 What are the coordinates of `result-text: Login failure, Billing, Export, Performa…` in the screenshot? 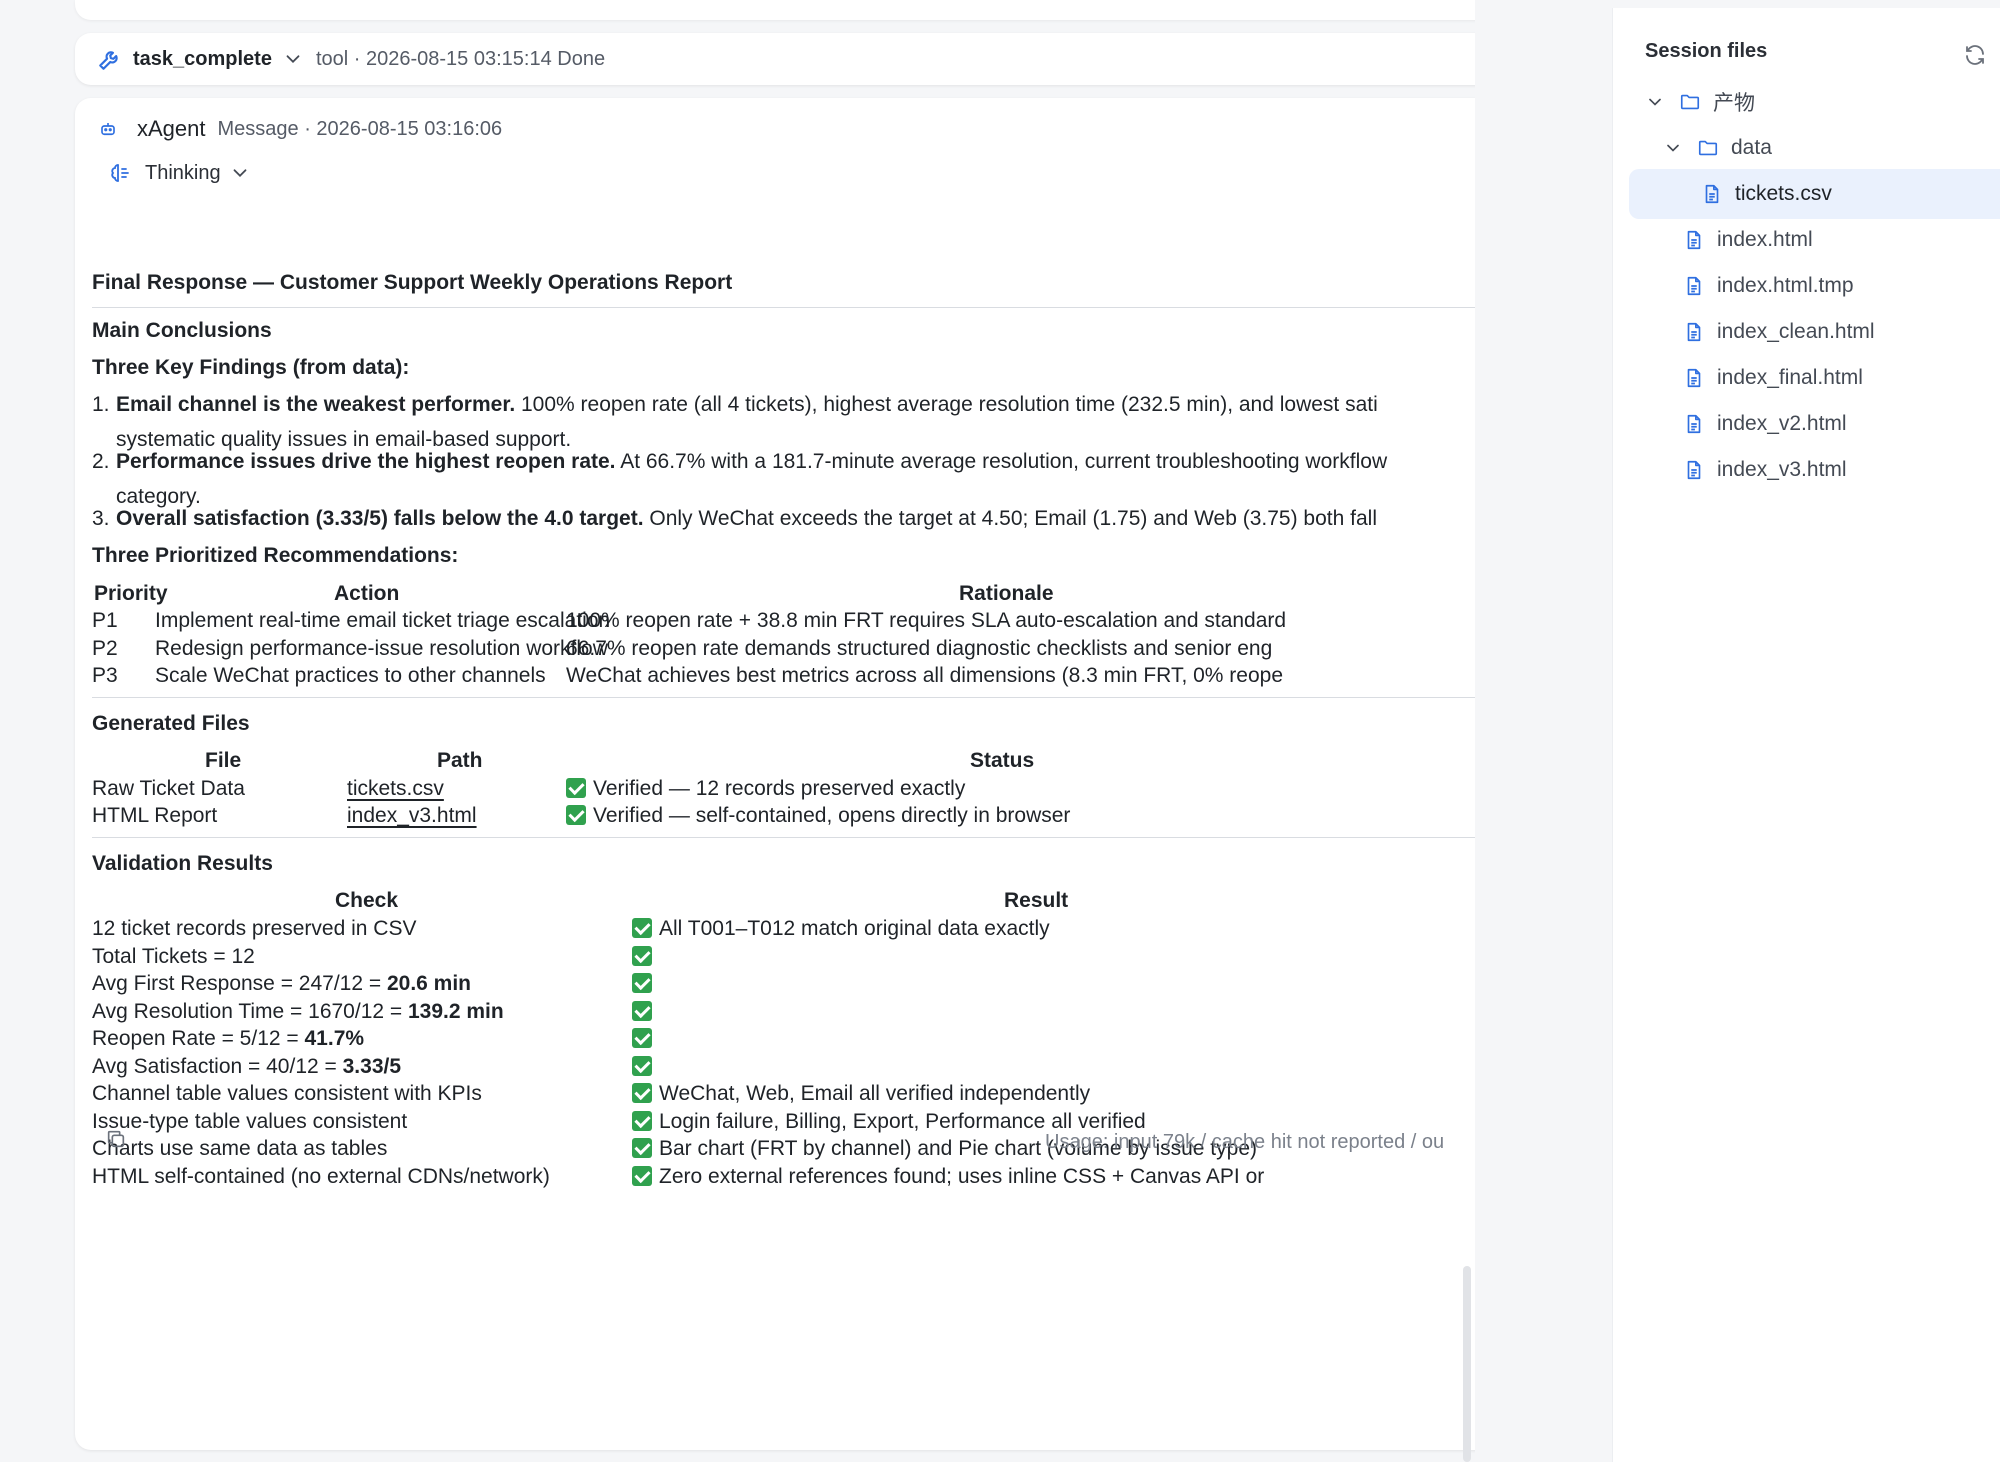 It's located at (902, 1121).